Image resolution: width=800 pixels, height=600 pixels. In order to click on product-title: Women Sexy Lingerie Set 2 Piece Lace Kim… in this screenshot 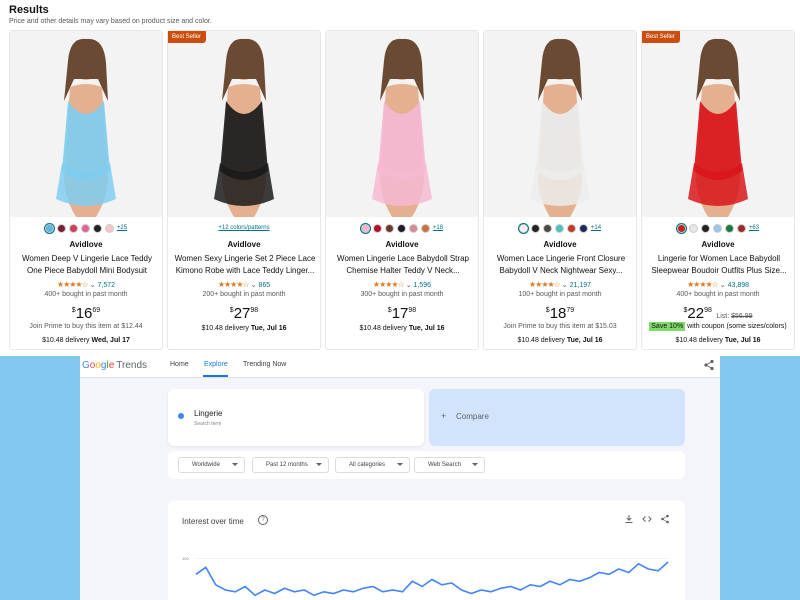, I will do `click(245, 265)`.